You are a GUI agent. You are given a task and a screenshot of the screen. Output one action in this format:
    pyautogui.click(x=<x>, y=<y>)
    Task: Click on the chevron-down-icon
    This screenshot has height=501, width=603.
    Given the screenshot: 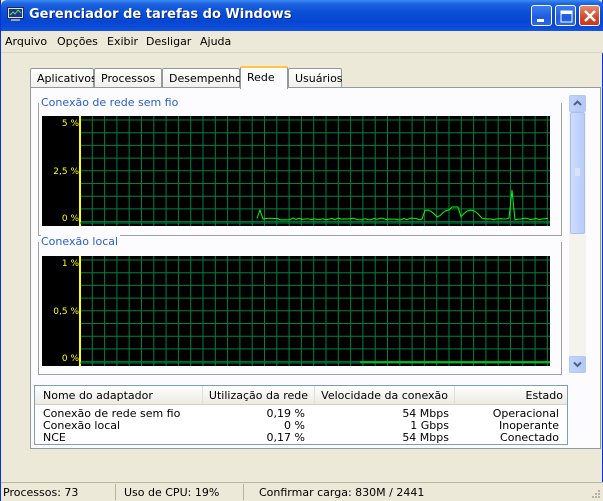 What is the action you would take?
    pyautogui.click(x=577, y=364)
    